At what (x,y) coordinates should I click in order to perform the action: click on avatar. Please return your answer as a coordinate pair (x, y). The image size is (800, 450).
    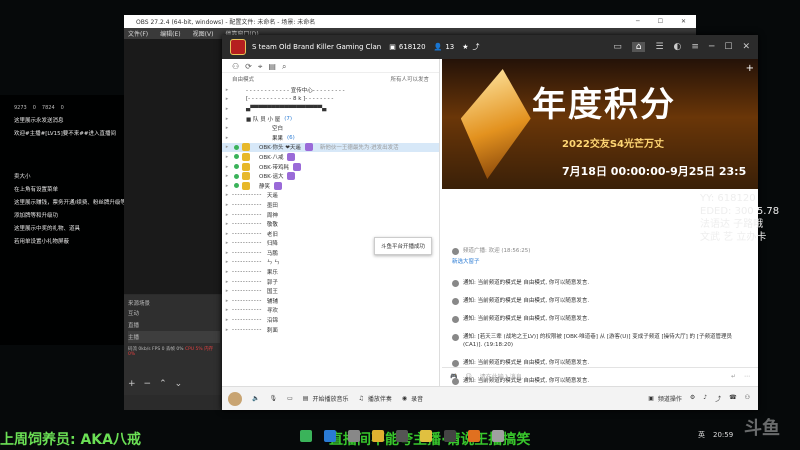
    Looking at the image, I should click on (235, 398).